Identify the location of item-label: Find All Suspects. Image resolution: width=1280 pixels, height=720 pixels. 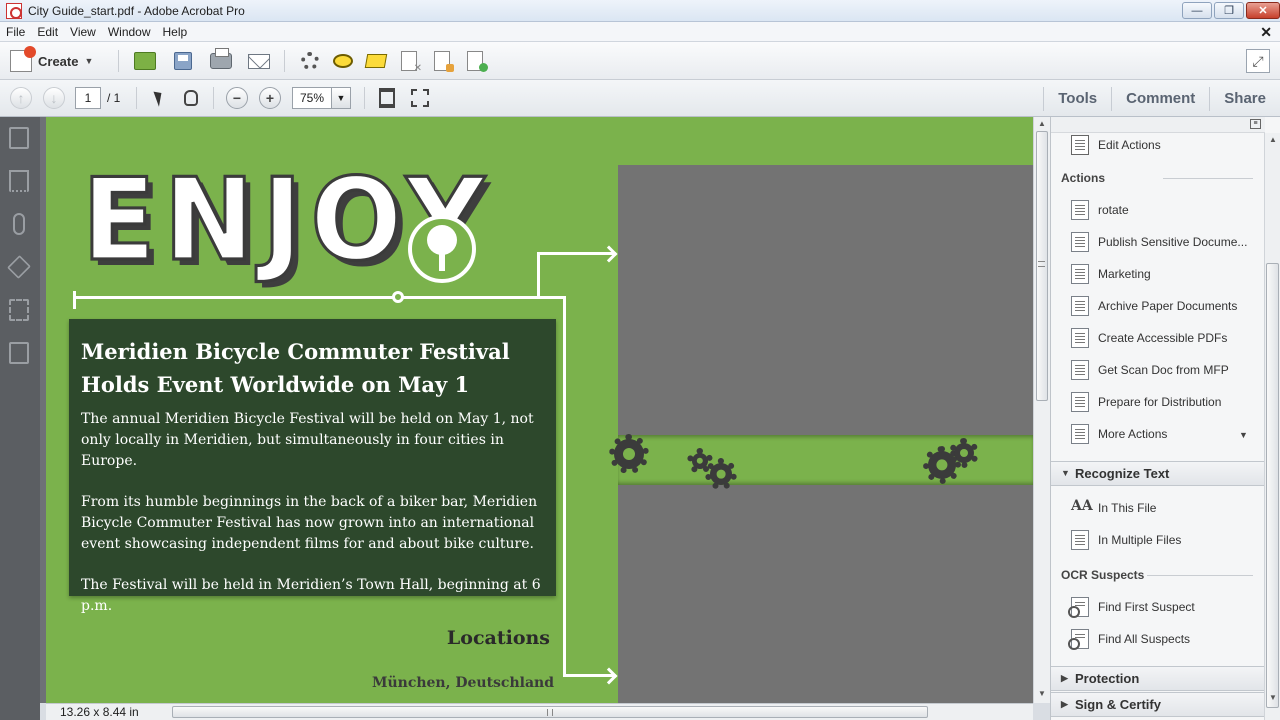
(1144, 639).